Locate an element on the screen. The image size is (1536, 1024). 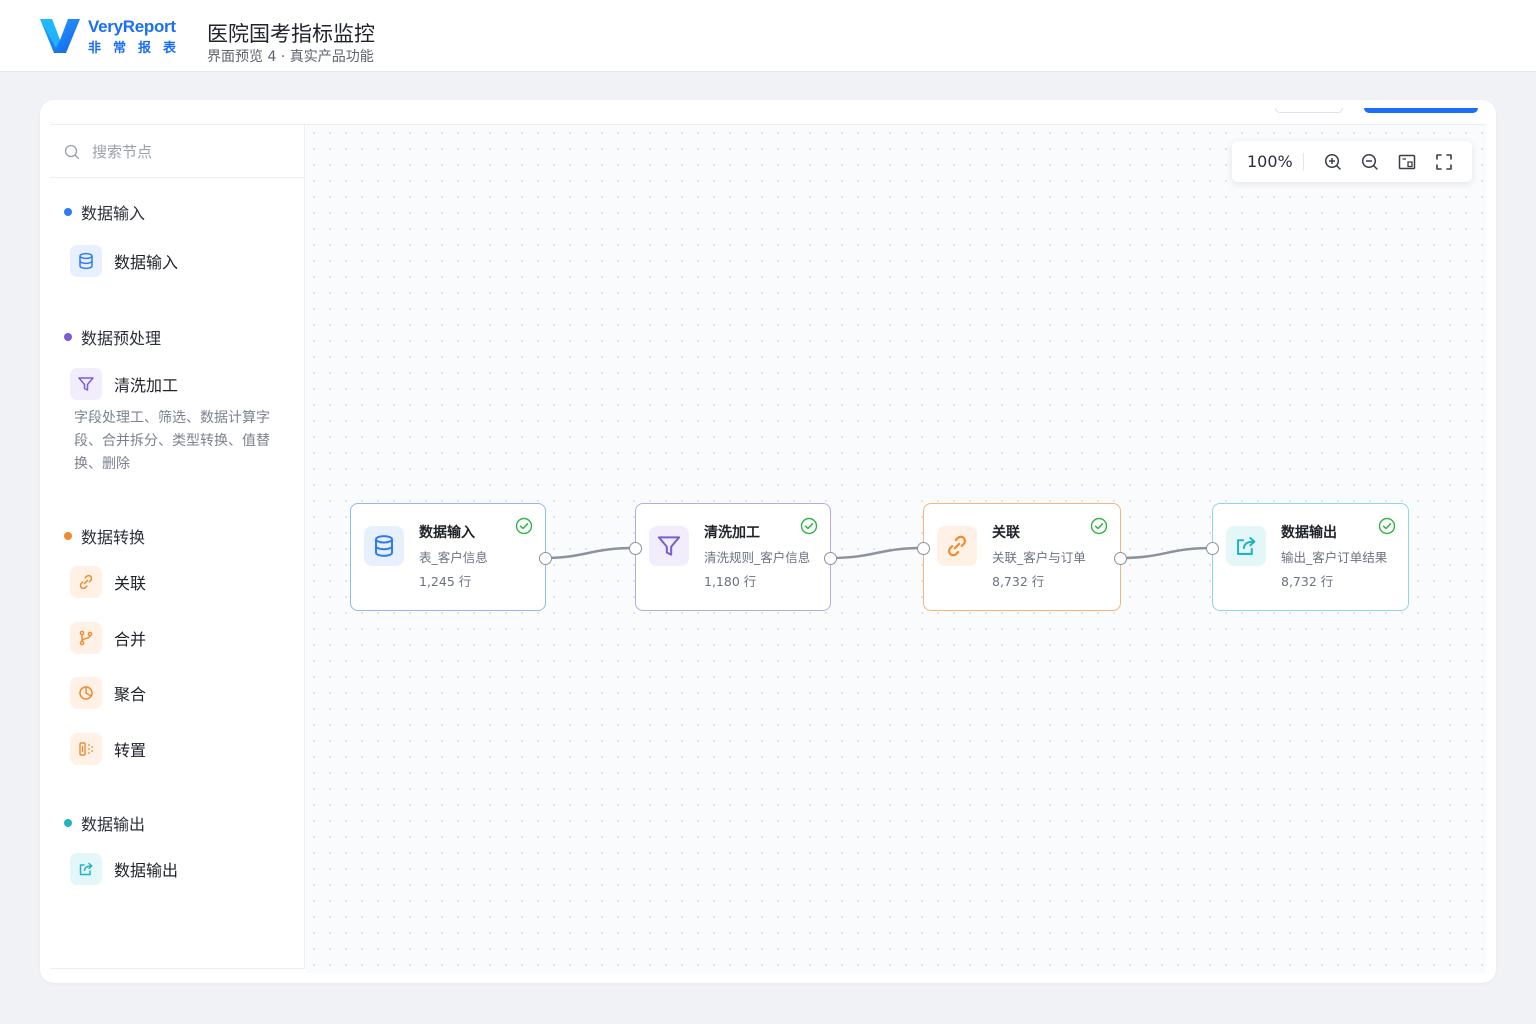
node-title: 关联 is located at coordinates (1006, 533).